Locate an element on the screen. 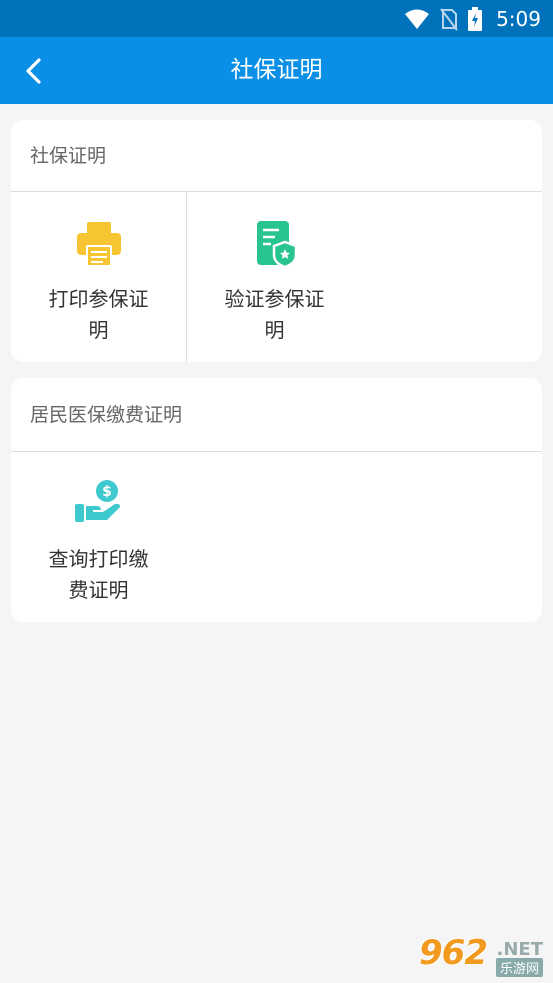  no-sim-icon is located at coordinates (449, 19).